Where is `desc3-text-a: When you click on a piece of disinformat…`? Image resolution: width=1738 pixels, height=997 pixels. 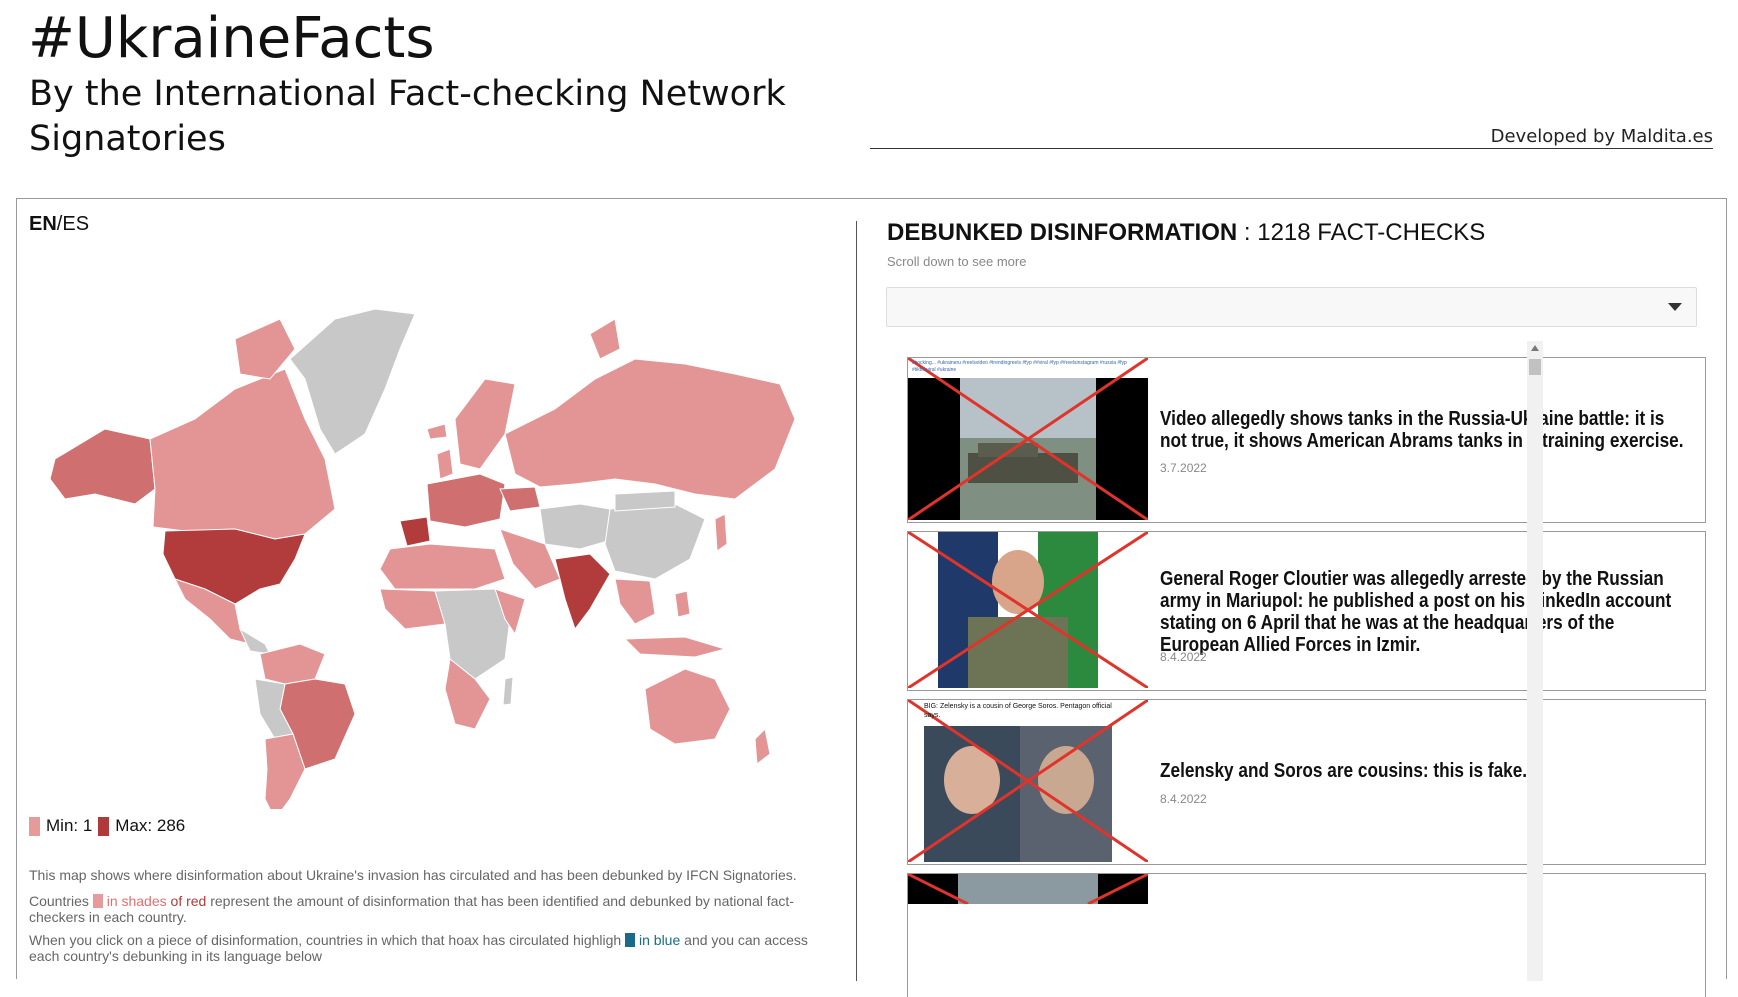 desc3-text-a: When you click on a piece of disinformat… is located at coordinates (325, 940).